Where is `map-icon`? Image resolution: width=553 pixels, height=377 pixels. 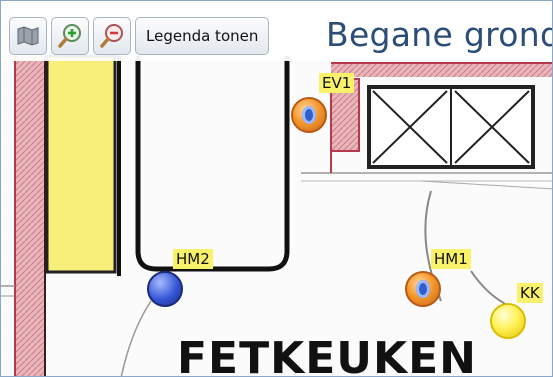
map-icon is located at coordinates (28, 36).